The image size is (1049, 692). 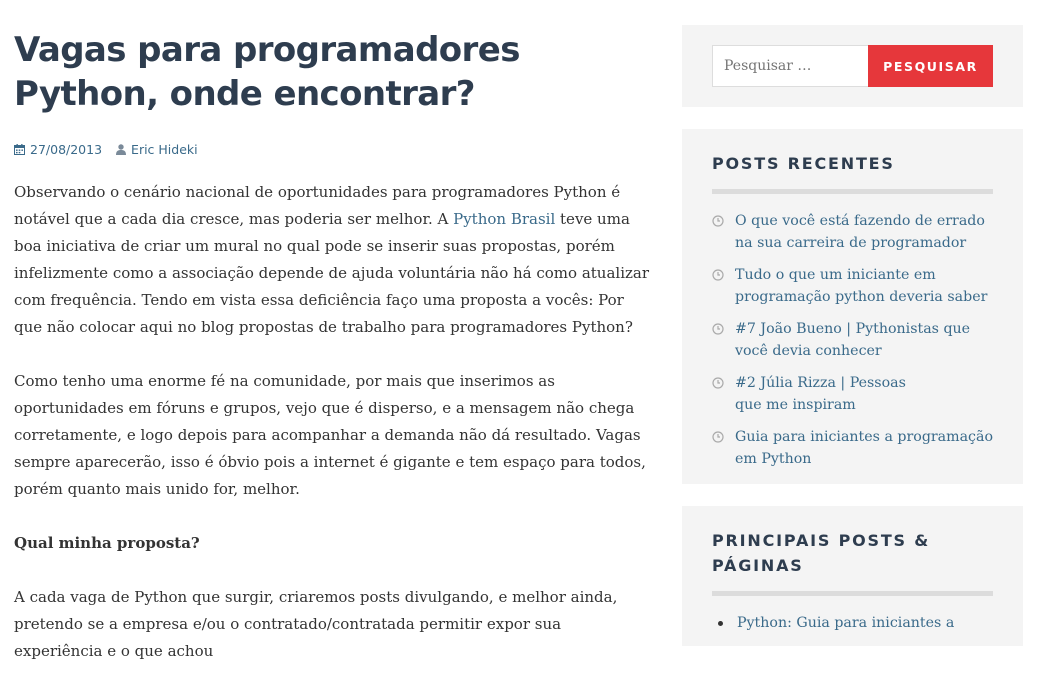 I want to click on section-heading: Qual minha proposta?, so click(x=107, y=543).